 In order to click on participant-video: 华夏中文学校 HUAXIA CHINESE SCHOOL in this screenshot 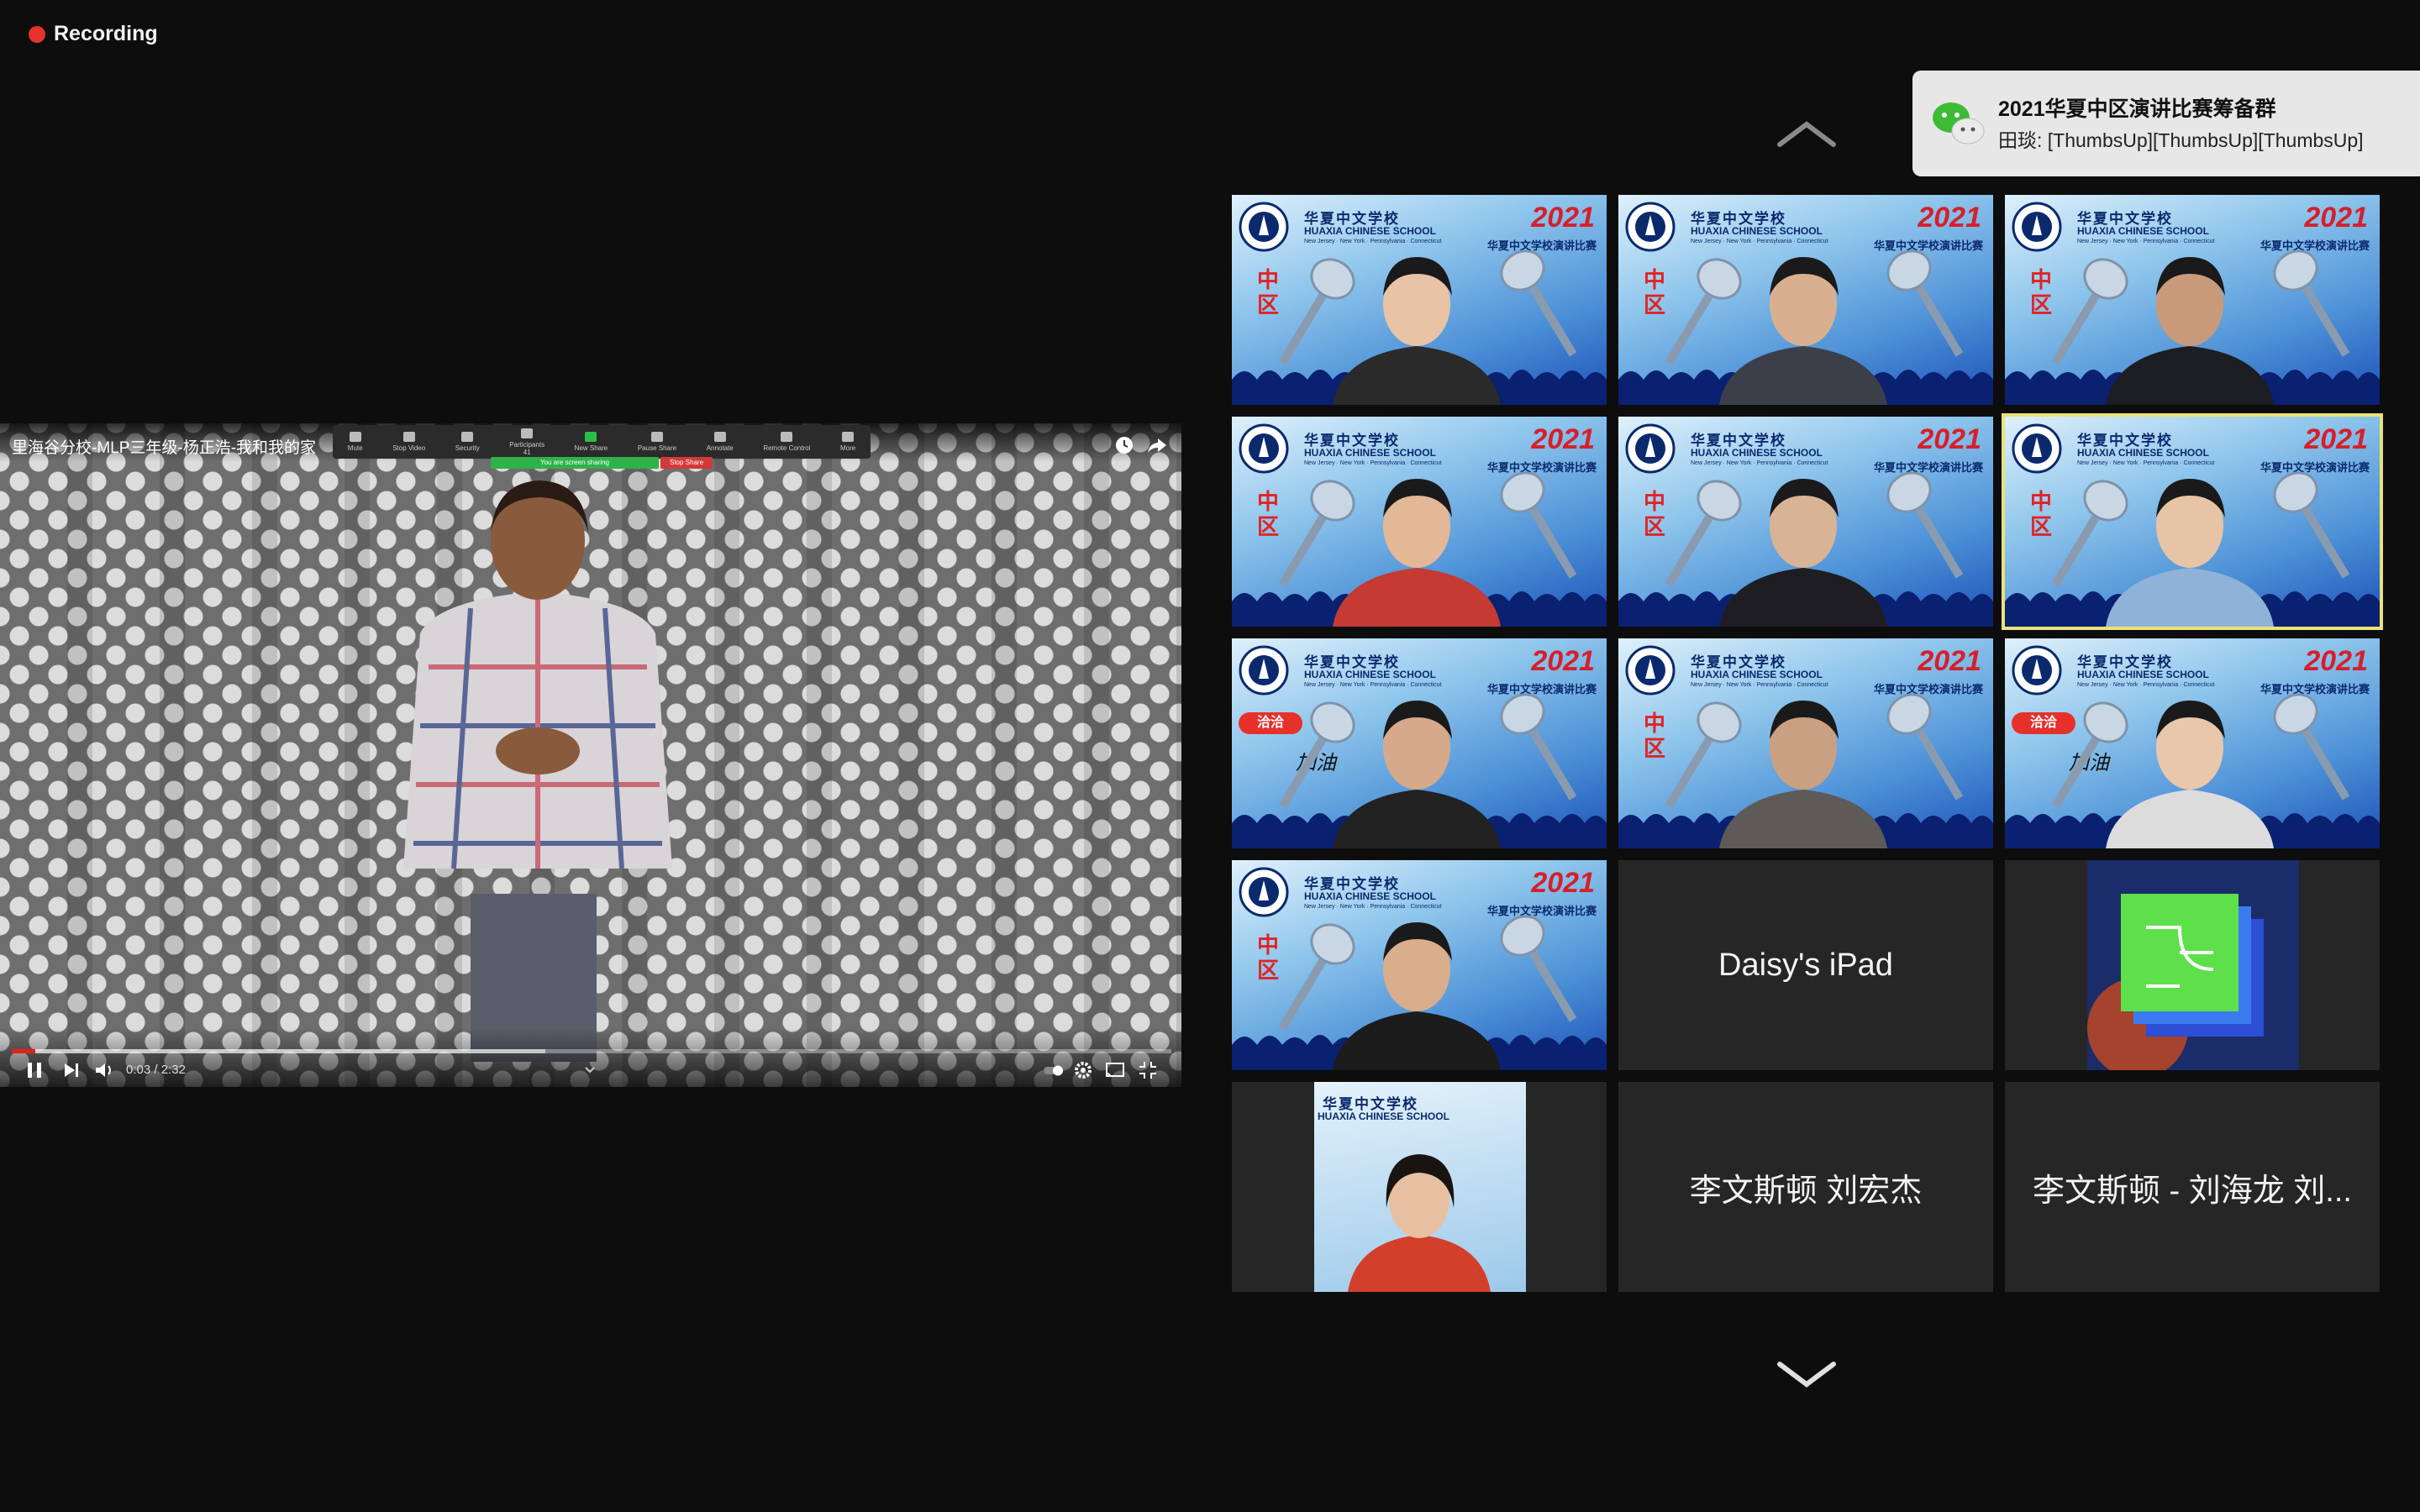, I will do `click(1420, 1187)`.